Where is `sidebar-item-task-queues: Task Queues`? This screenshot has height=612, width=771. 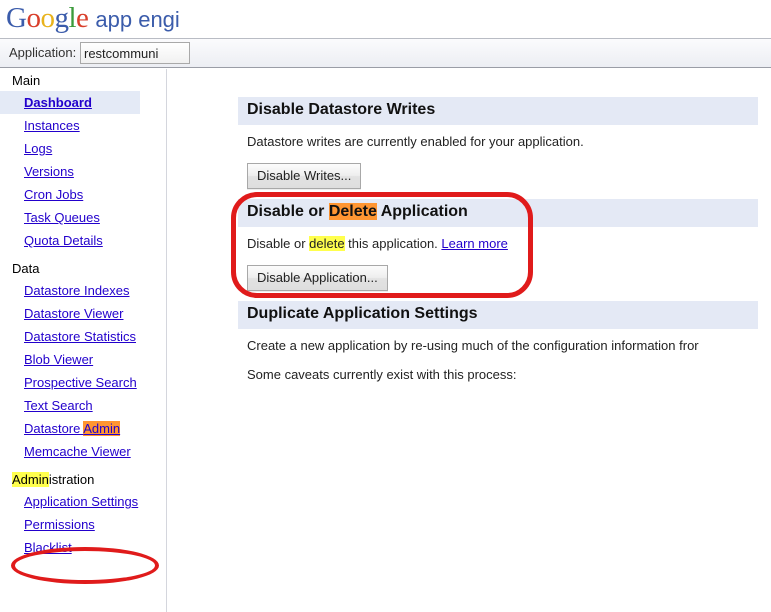
sidebar-item-task-queues: Task Queues is located at coordinates (83, 217).